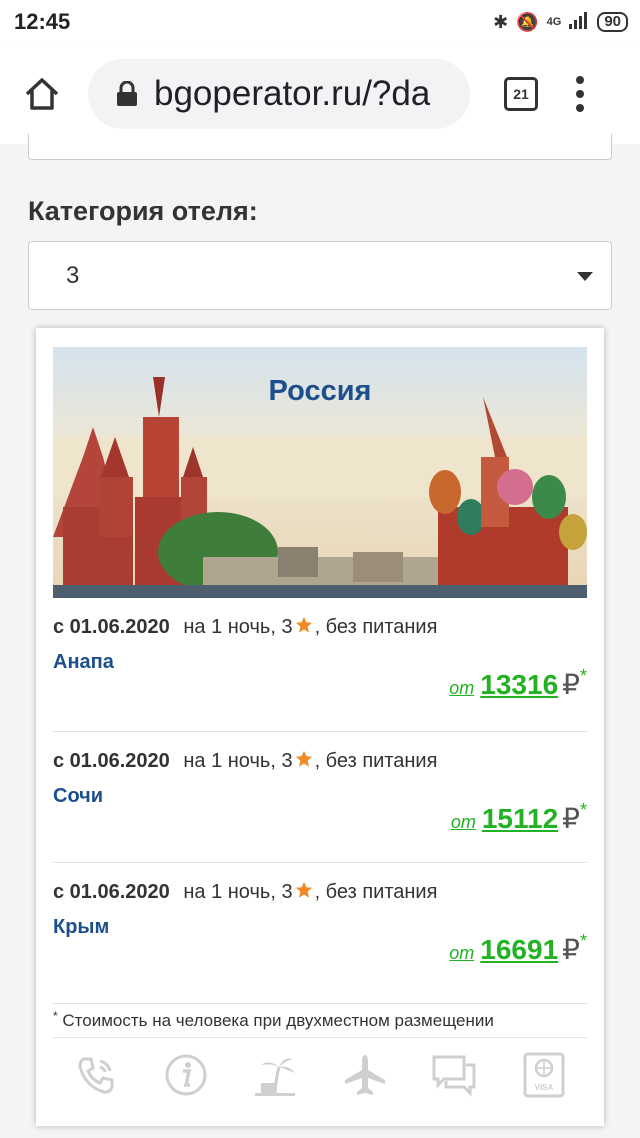 The height and width of the screenshot is (1138, 640). What do you see at coordinates (320, 1075) in the screenshot?
I see `service-icons: VISA` at bounding box center [320, 1075].